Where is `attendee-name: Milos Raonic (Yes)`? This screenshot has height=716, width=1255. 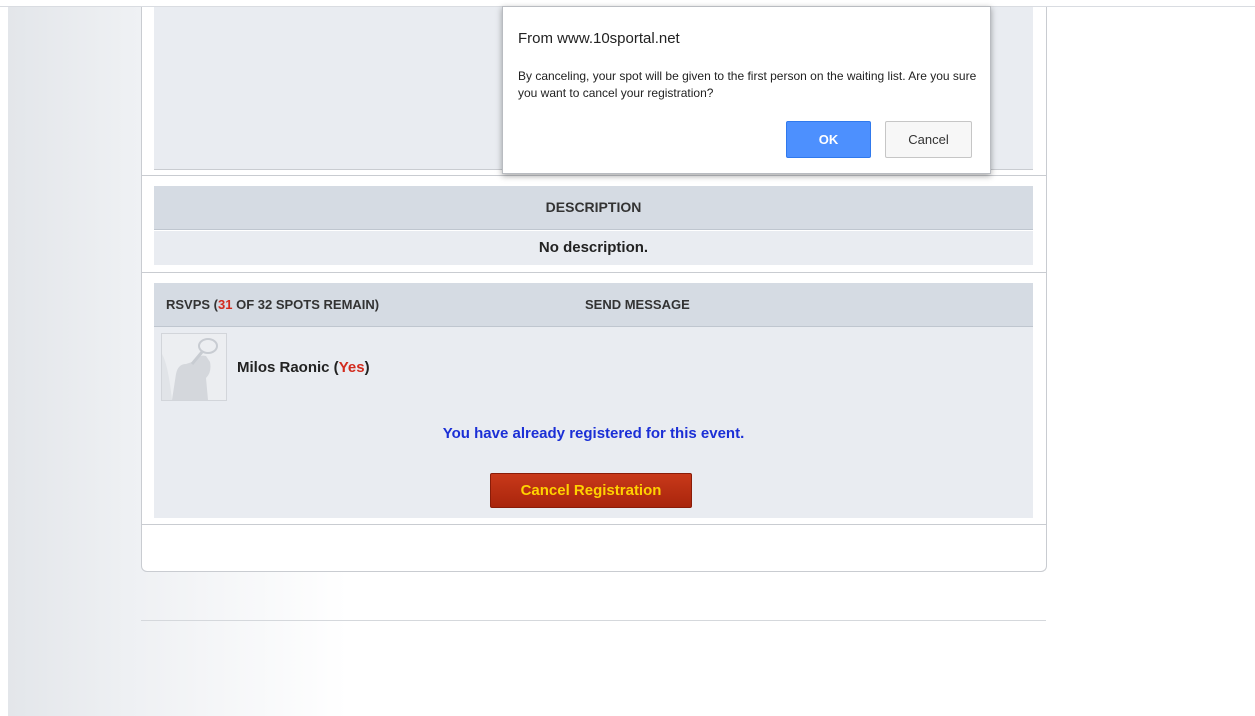
attendee-name: Milos Raonic (Yes) is located at coordinates (303, 367).